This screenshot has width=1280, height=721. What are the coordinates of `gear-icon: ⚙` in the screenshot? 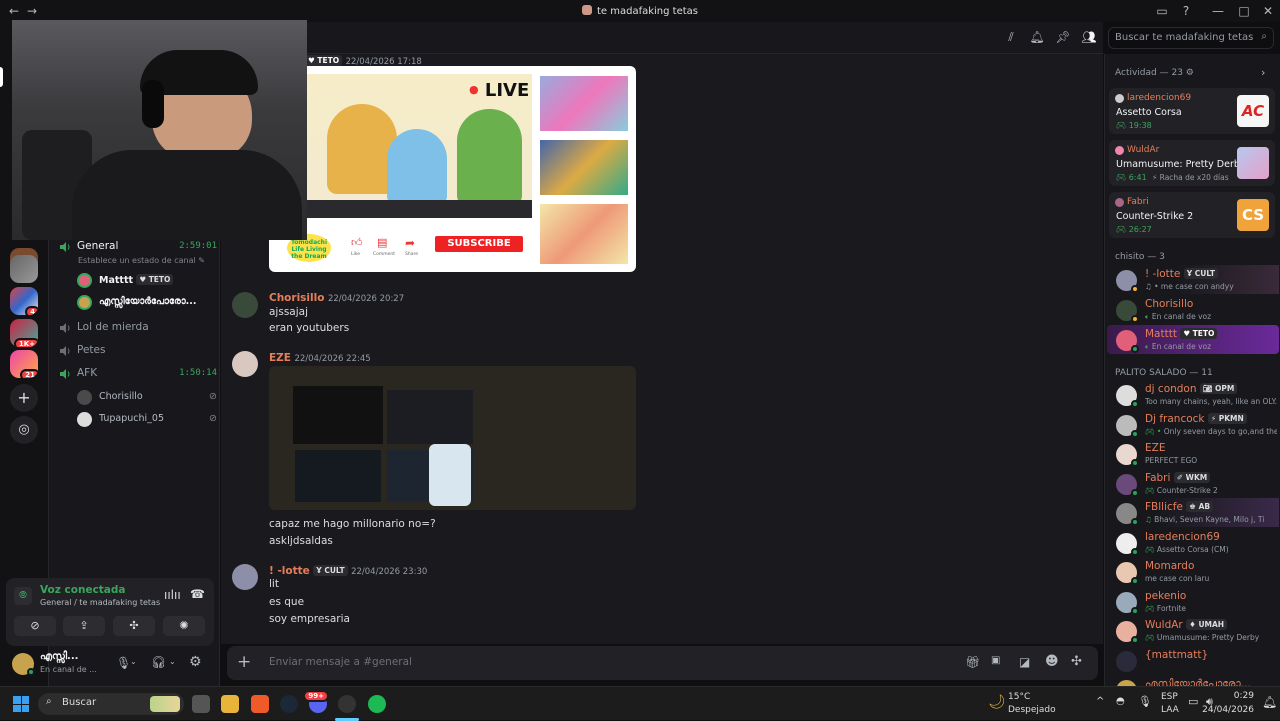 It's located at (195, 662).